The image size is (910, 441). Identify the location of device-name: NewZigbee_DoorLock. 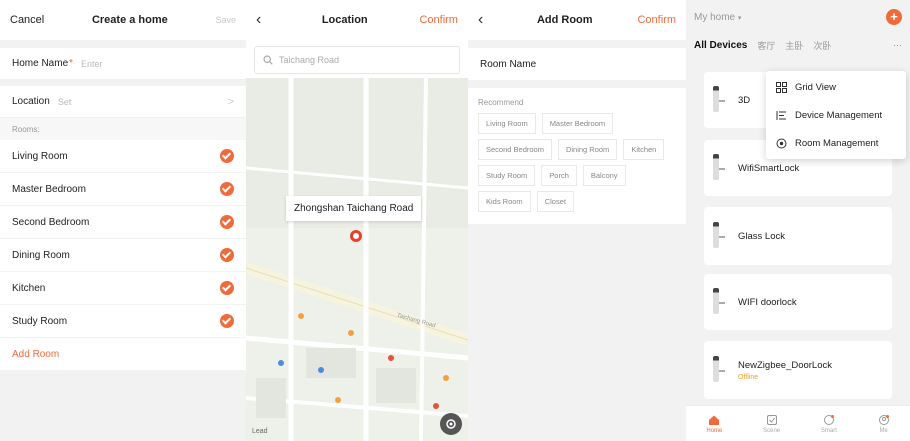
(785, 365).